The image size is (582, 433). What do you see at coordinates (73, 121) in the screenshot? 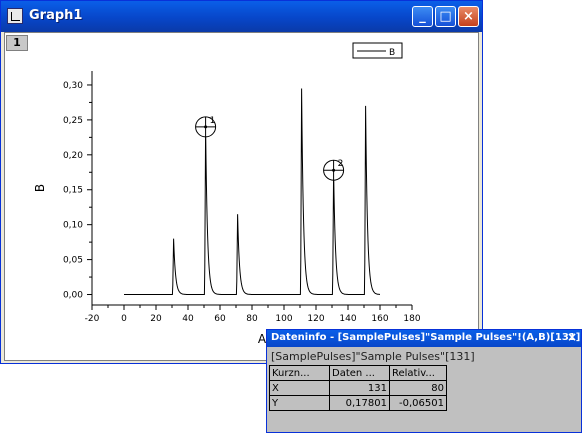
I see `y-tick-label: 0,25` at bounding box center [73, 121].